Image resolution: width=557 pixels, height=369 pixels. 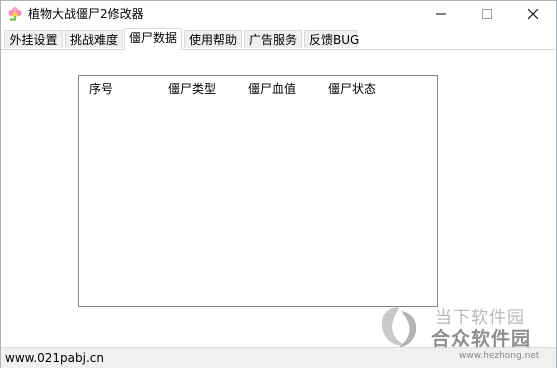 What do you see at coordinates (399, 327) in the screenshot?
I see `watermark-logo-icon` at bounding box center [399, 327].